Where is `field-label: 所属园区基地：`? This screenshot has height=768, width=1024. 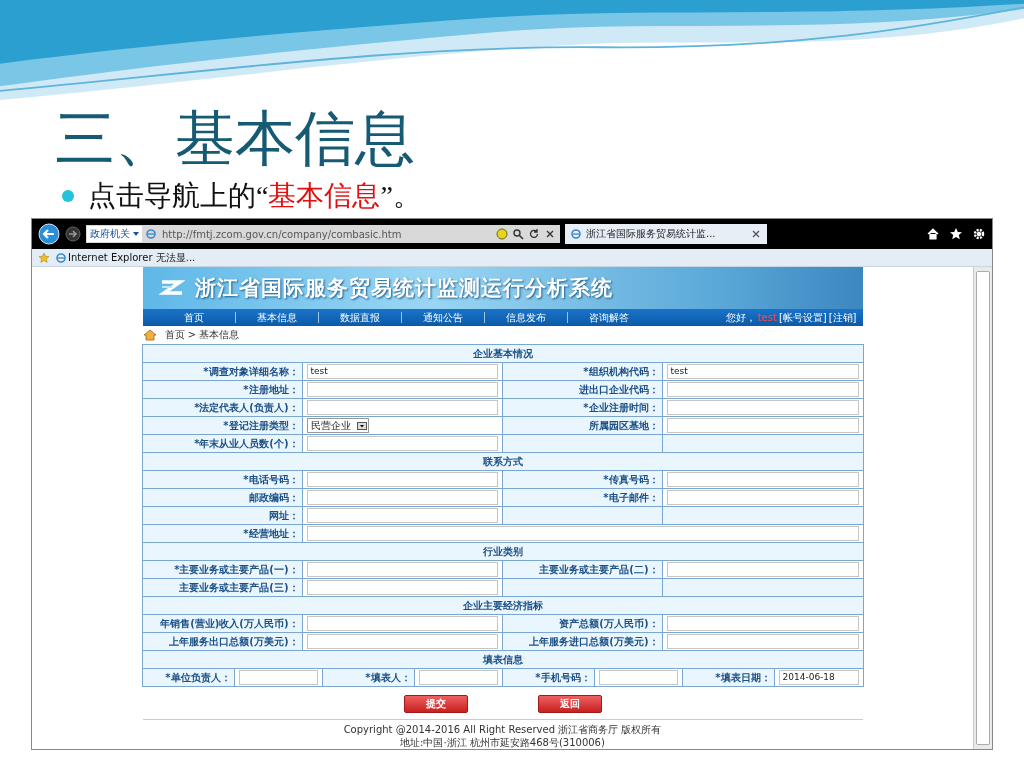
field-label: 所属园区基地： is located at coordinates (582, 425).